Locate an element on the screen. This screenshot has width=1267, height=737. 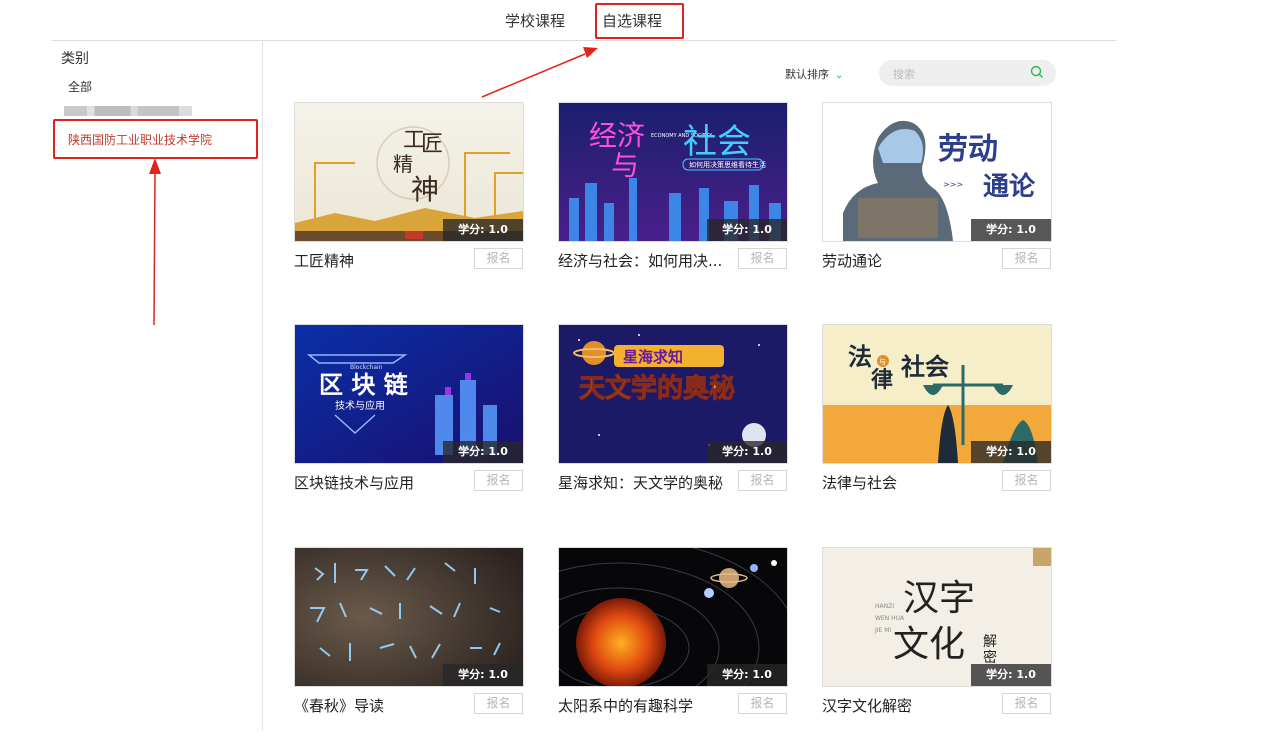
course-cover: 星海求知 天文学的奥秘 学分: 1.0 is located at coordinates (673, 394).